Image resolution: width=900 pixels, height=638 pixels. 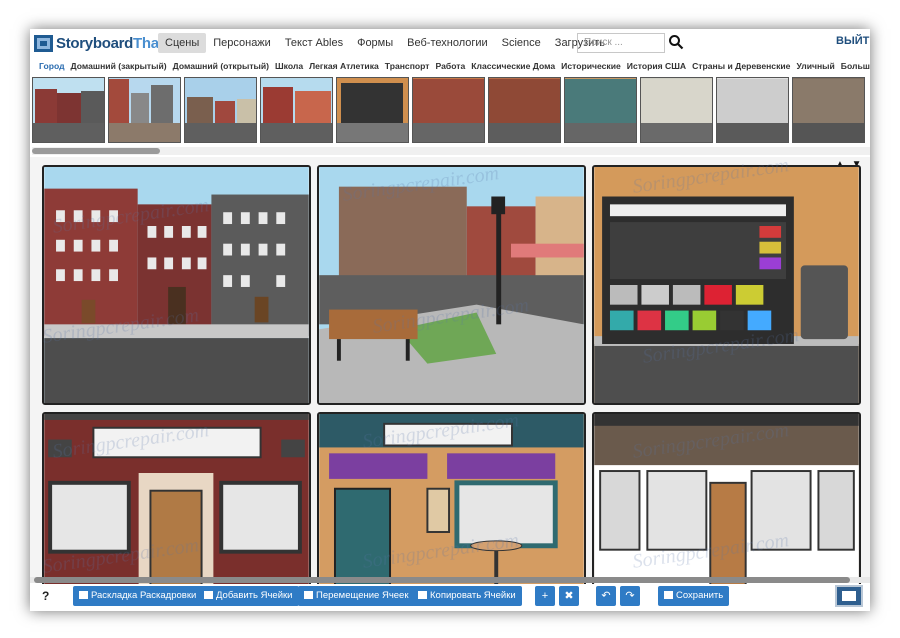 I want to click on street-bench-scene, so click(x=451, y=285).